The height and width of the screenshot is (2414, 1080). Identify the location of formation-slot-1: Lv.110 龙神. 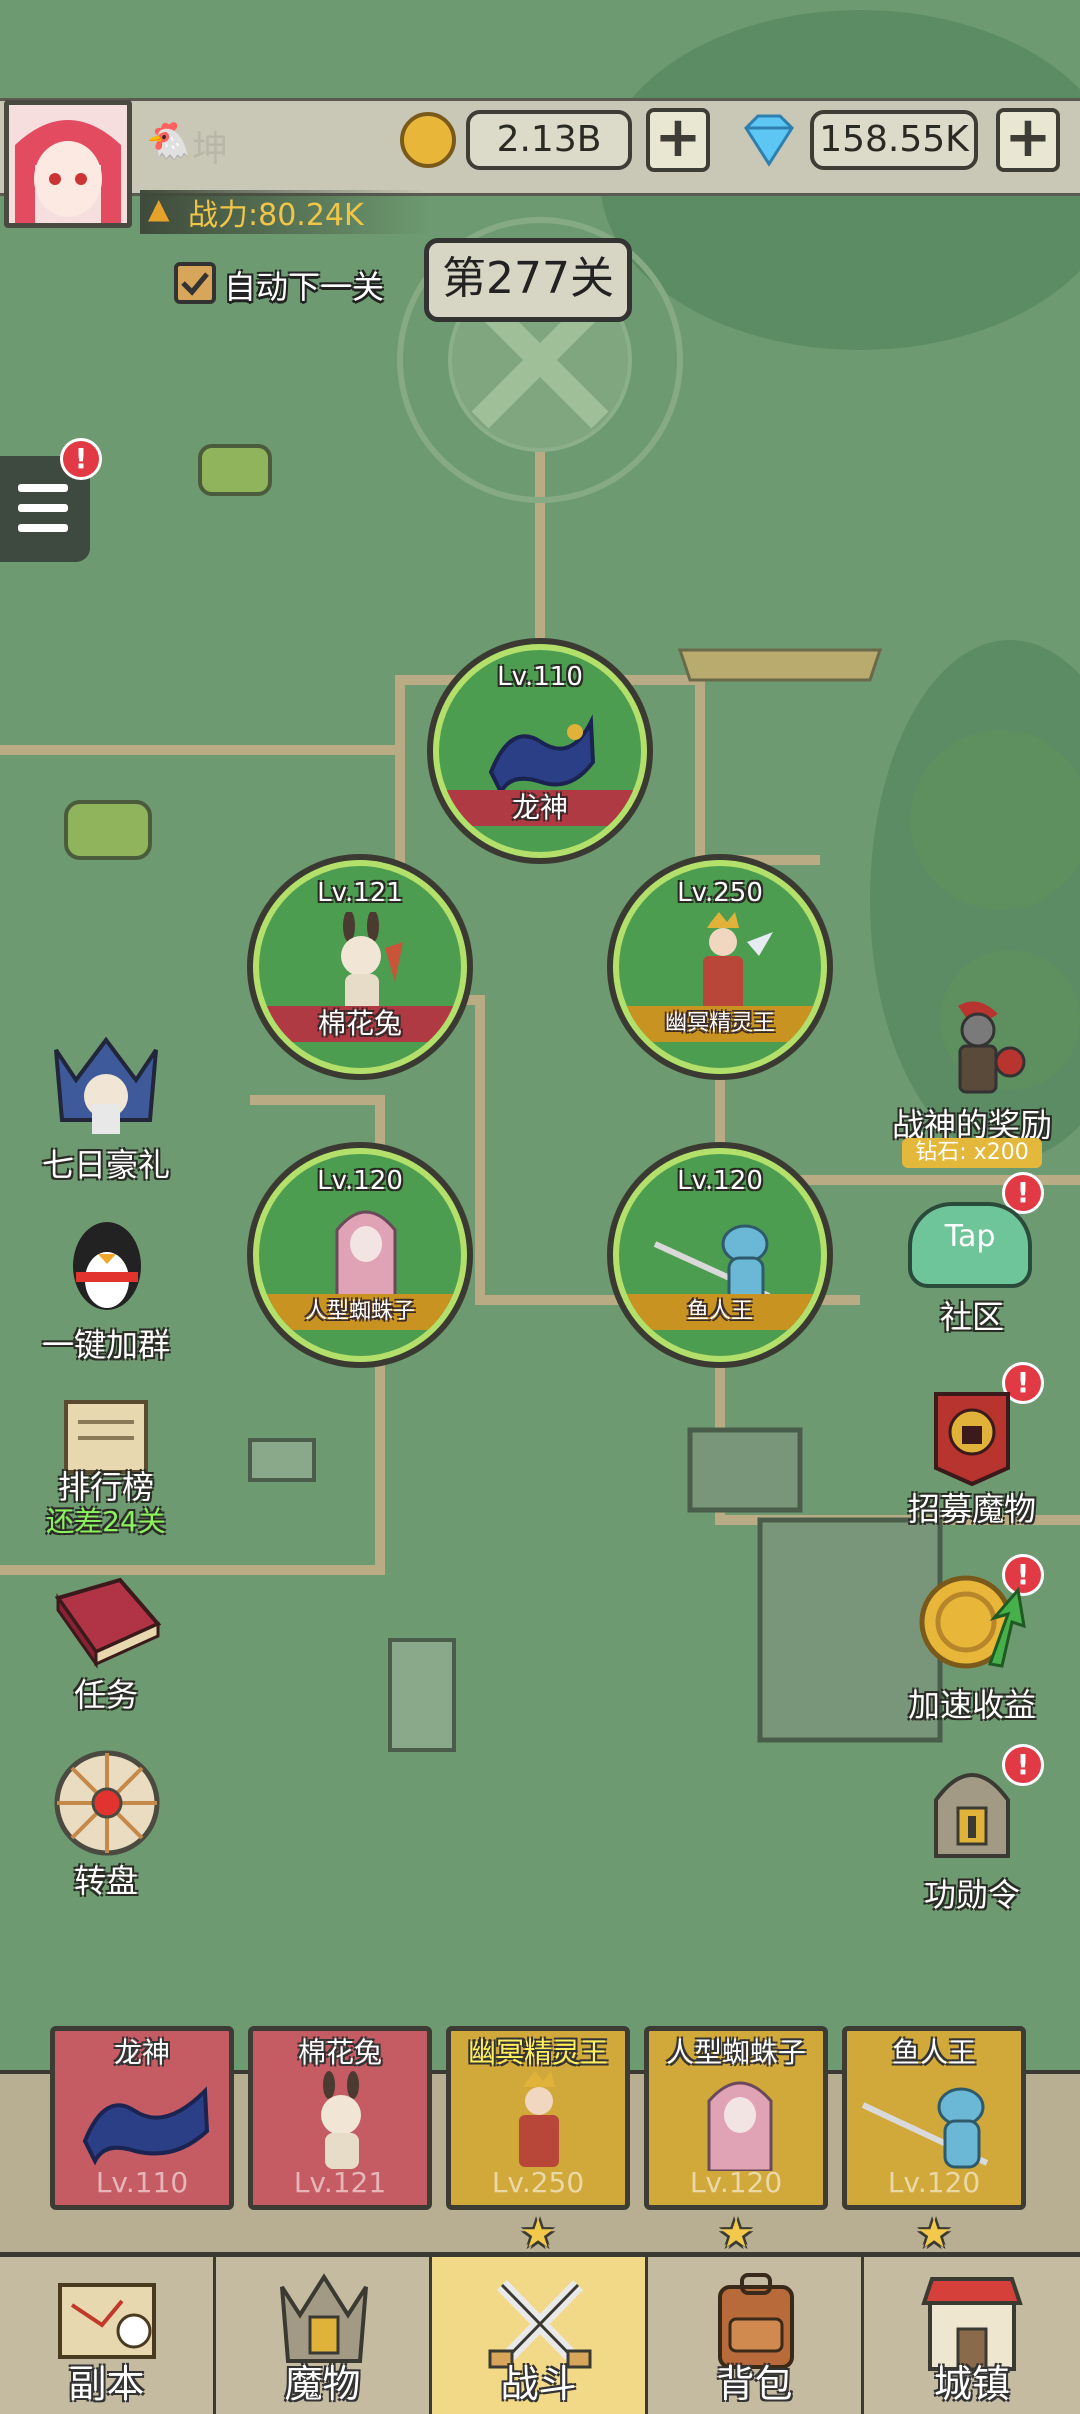
(540, 751).